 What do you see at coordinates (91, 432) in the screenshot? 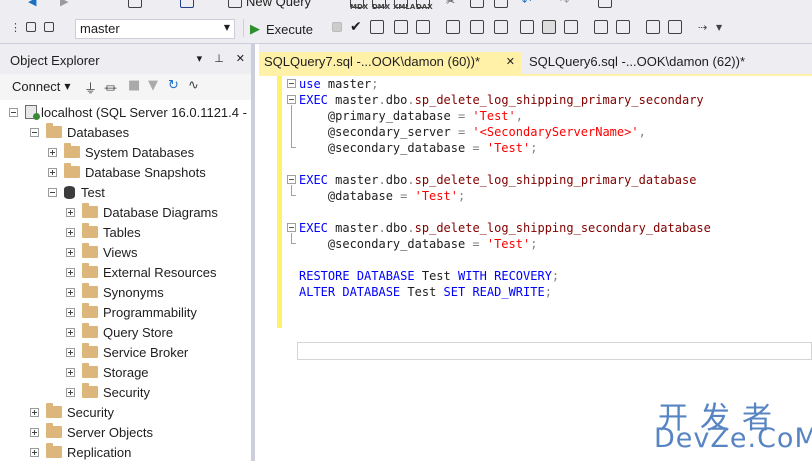
I see `tree-node: Server Objects` at bounding box center [91, 432].